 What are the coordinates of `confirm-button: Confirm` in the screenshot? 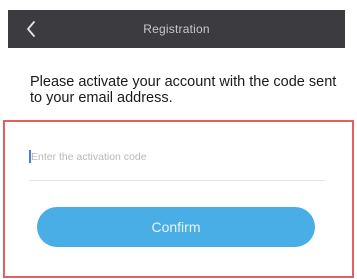 It's located at (176, 227).